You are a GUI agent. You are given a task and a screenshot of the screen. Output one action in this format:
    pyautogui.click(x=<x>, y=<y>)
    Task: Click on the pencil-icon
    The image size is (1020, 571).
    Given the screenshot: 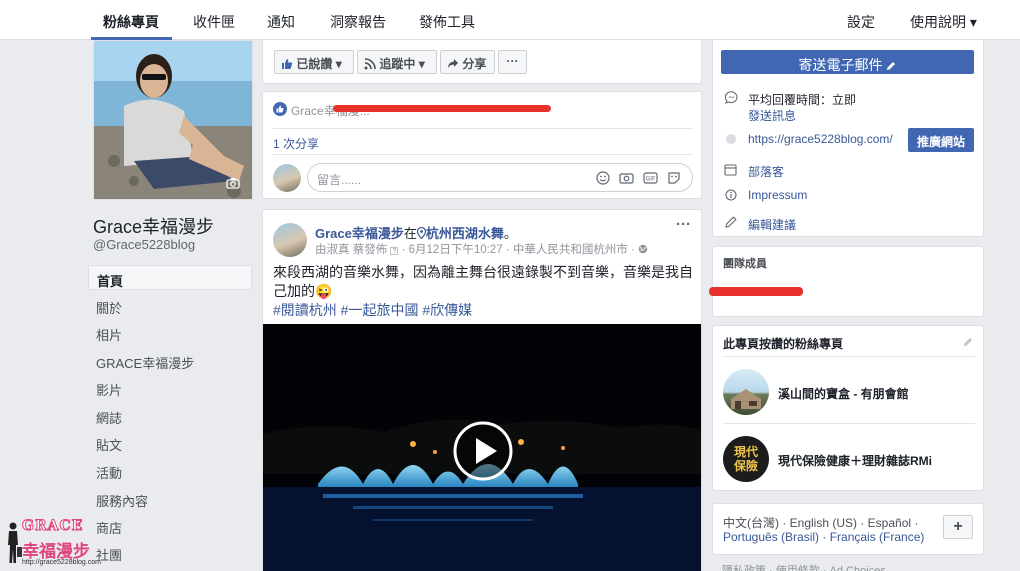 What is the action you would take?
    pyautogui.click(x=891, y=66)
    